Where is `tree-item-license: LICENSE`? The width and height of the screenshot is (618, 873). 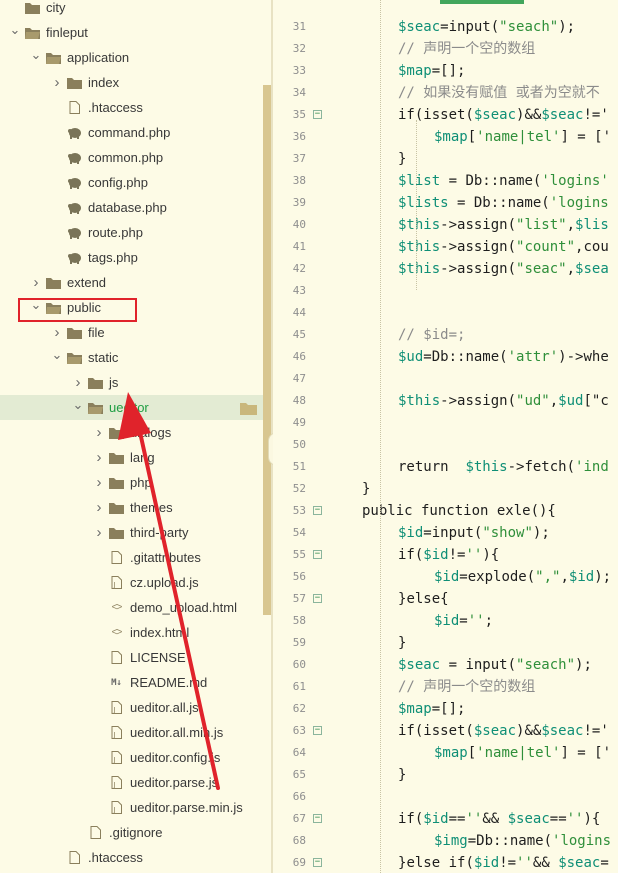 tree-item-license: LICENSE is located at coordinates (131, 657).